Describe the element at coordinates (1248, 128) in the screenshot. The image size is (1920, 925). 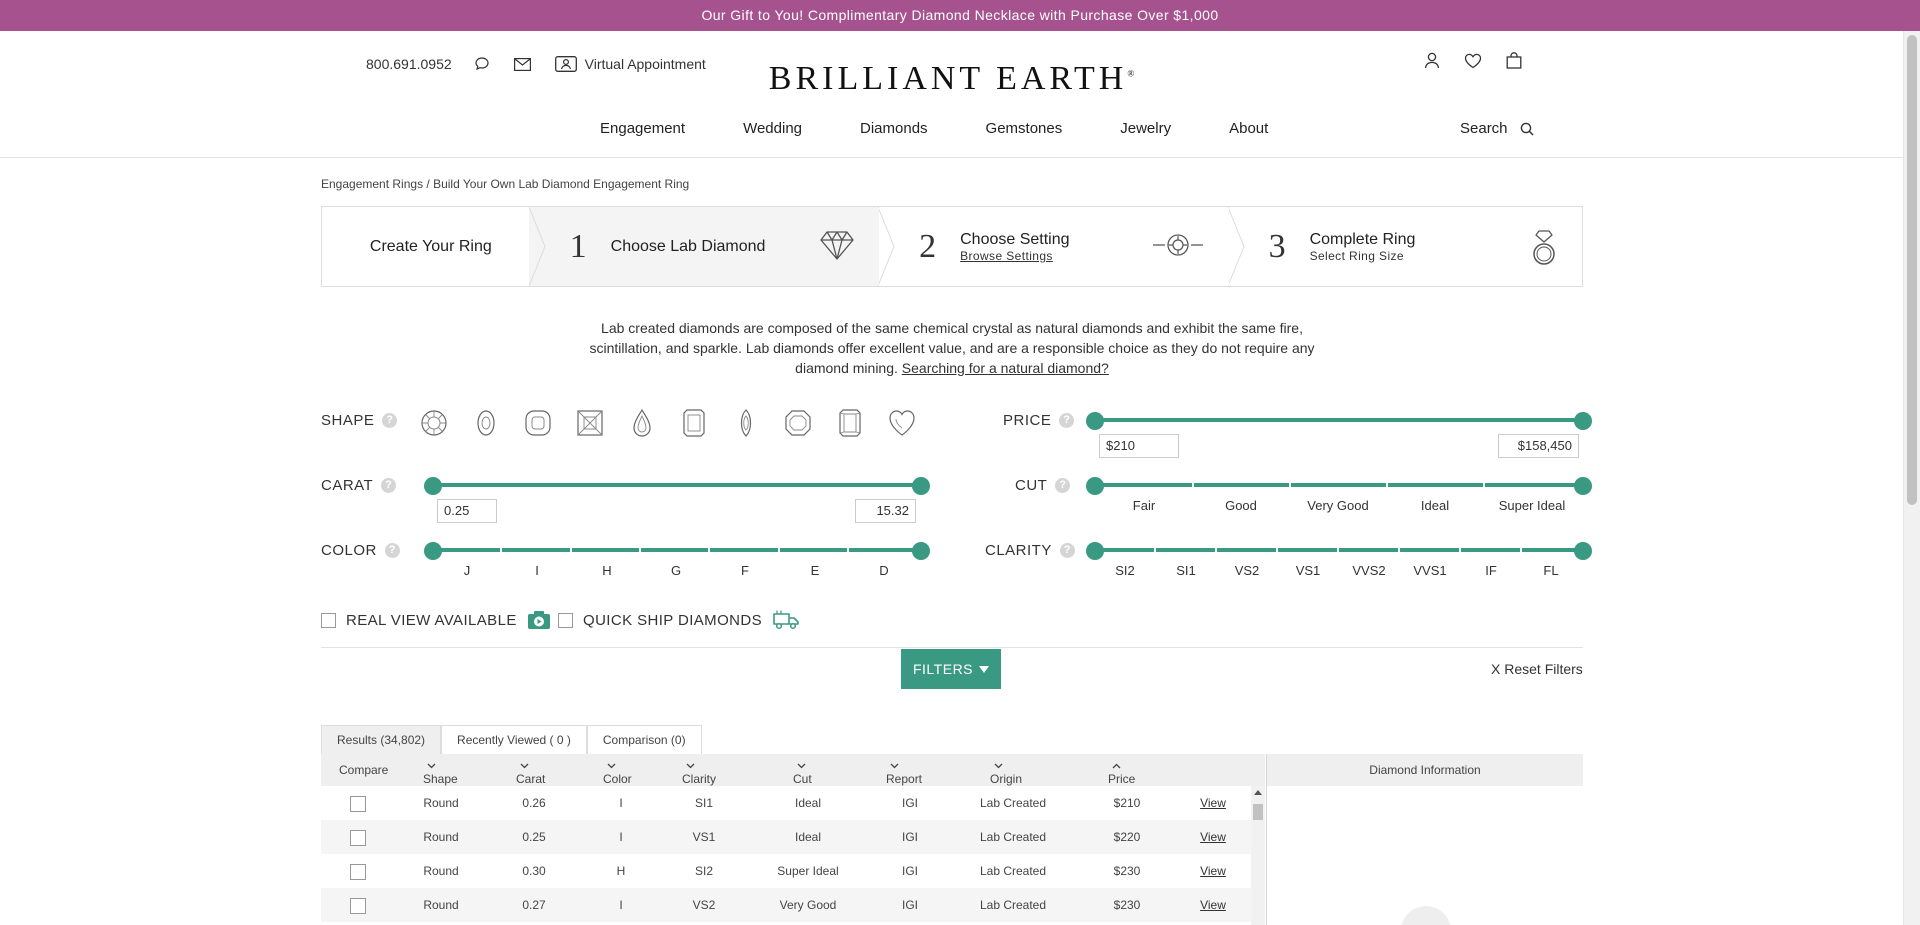
I see `nav-about: About` at that location.